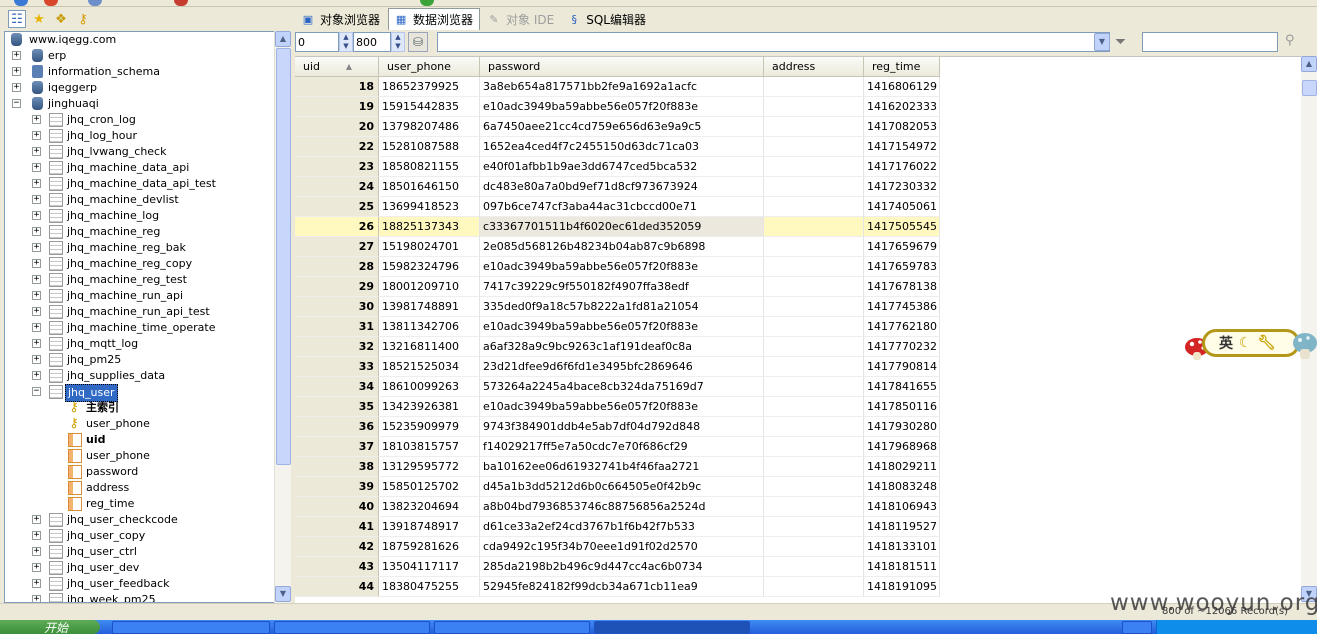 Image resolution: width=1317 pixels, height=634 pixels. What do you see at coordinates (140, 520) in the screenshot?
I see `tree-table: + jhq_user_checkcode` at bounding box center [140, 520].